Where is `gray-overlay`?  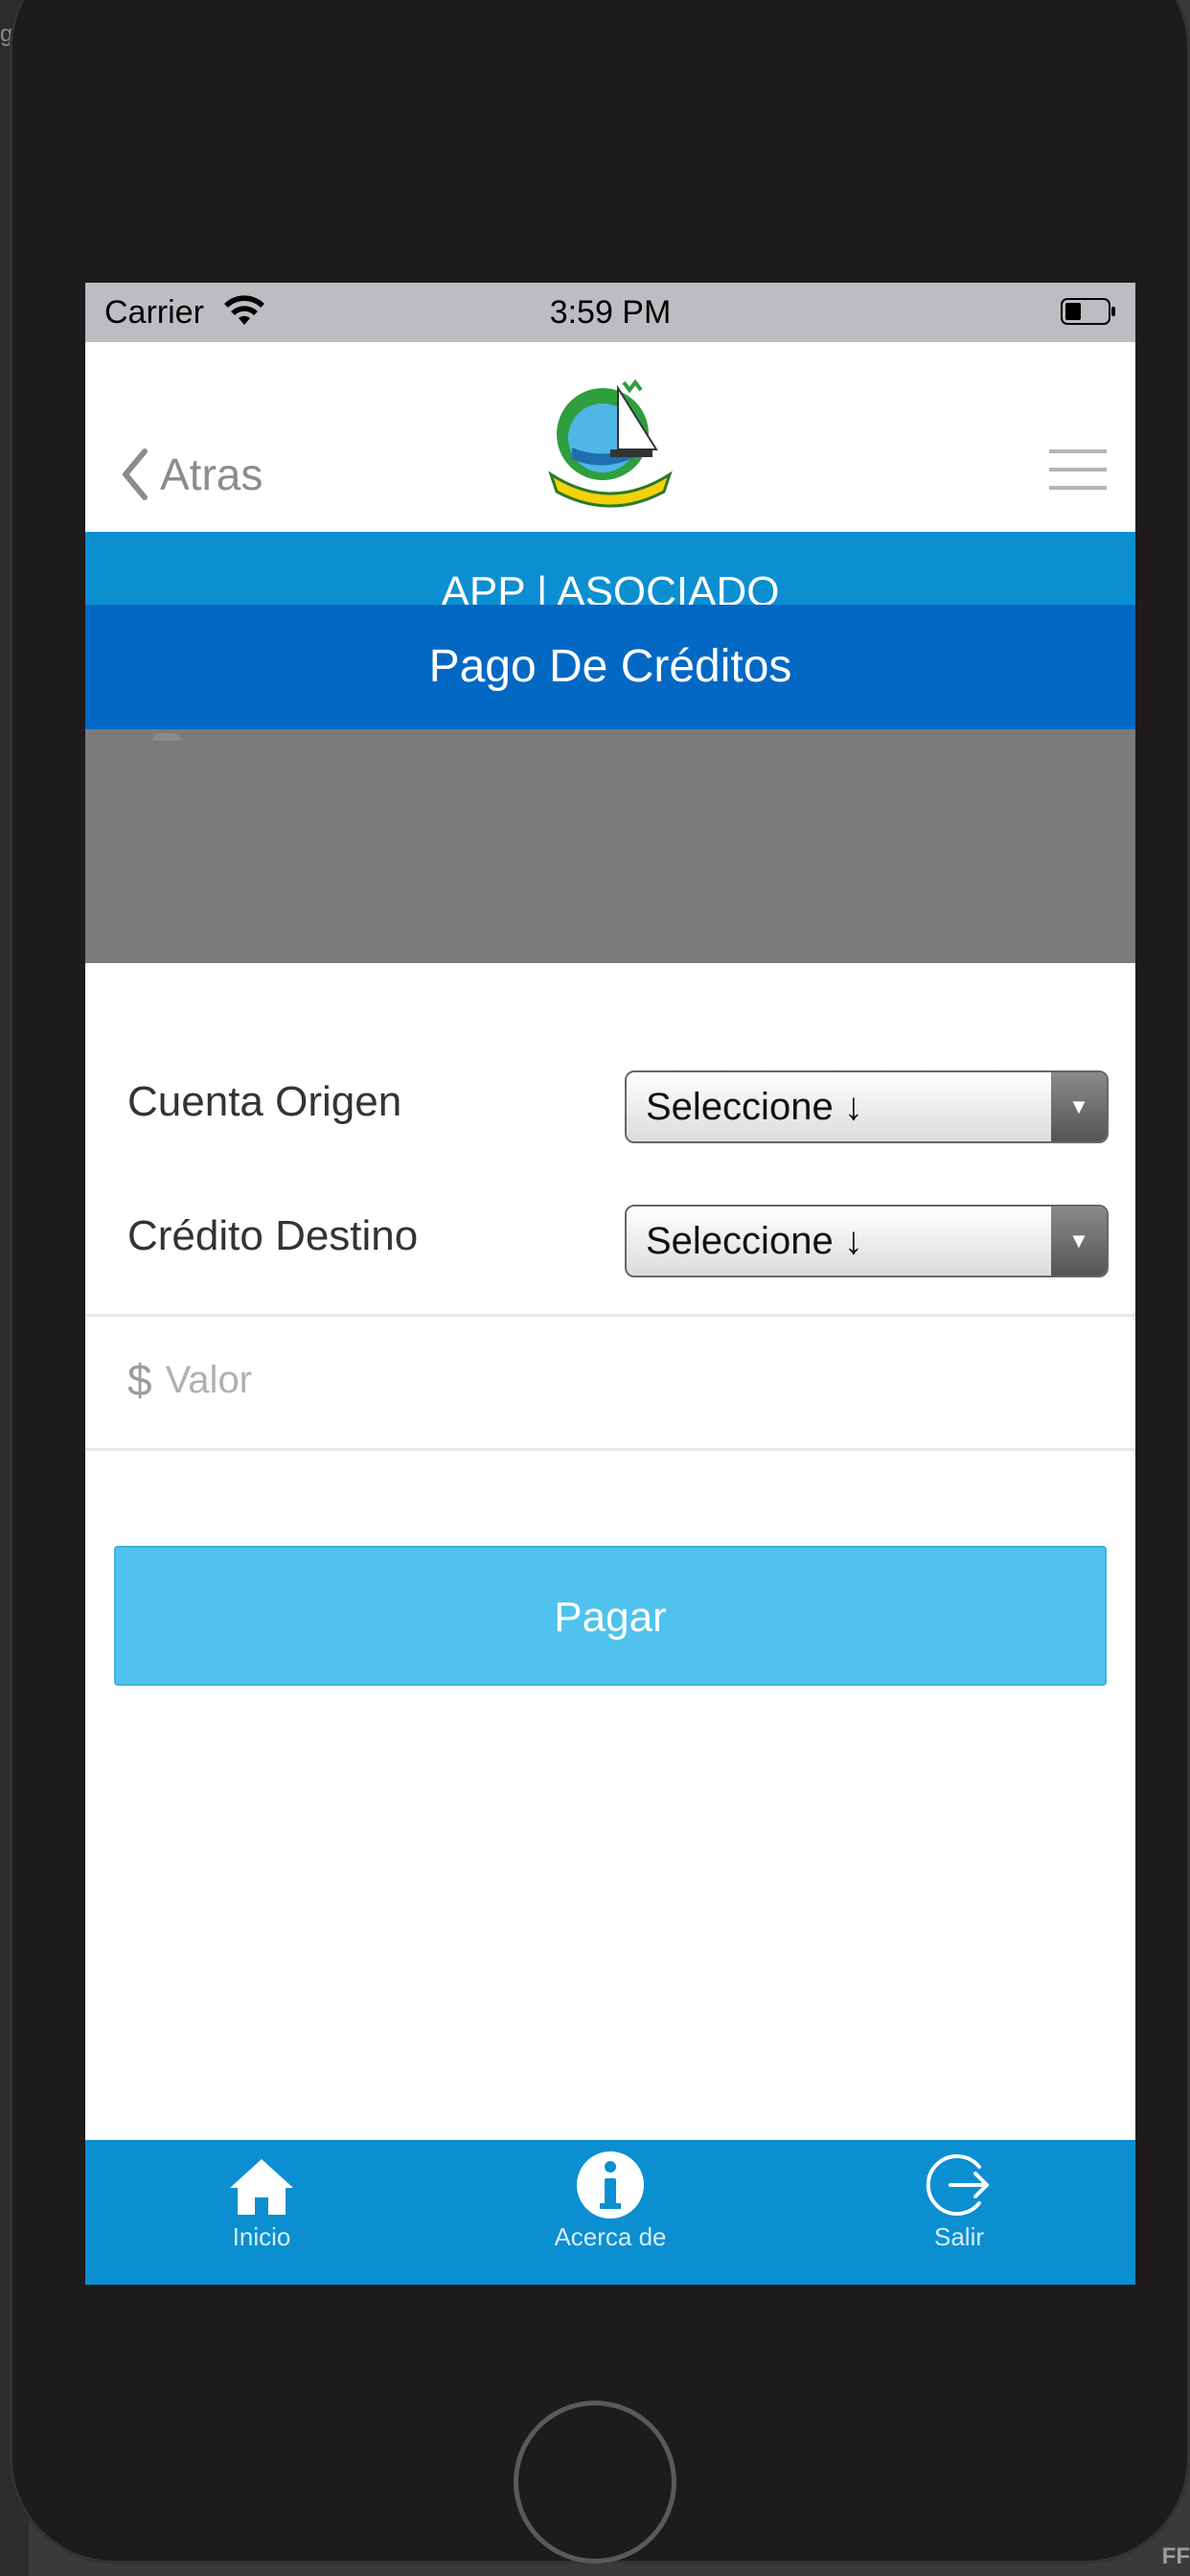 gray-overlay is located at coordinates (610, 846).